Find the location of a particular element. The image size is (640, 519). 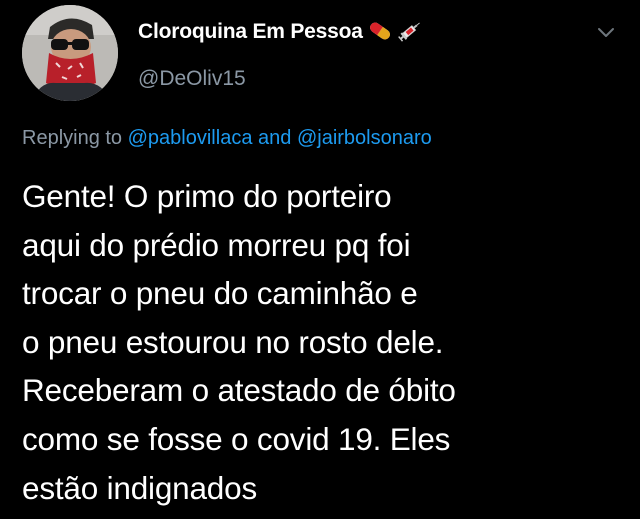

tweet-text-line: o pneu estourou no rosto dele. is located at coordinates (233, 341).